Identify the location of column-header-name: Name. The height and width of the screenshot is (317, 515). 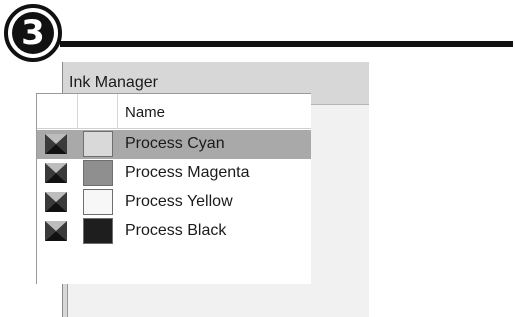
(145, 112).